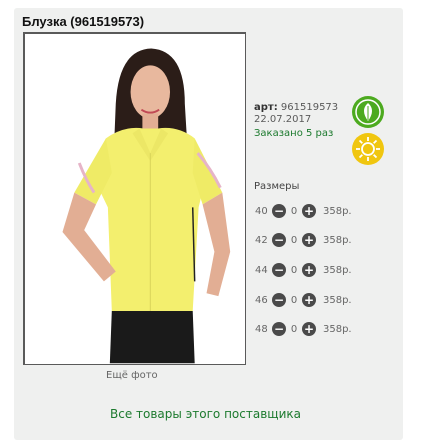 The height and width of the screenshot is (443, 423). Describe the element at coordinates (368, 149) in the screenshot. I see `sun-icon` at that location.